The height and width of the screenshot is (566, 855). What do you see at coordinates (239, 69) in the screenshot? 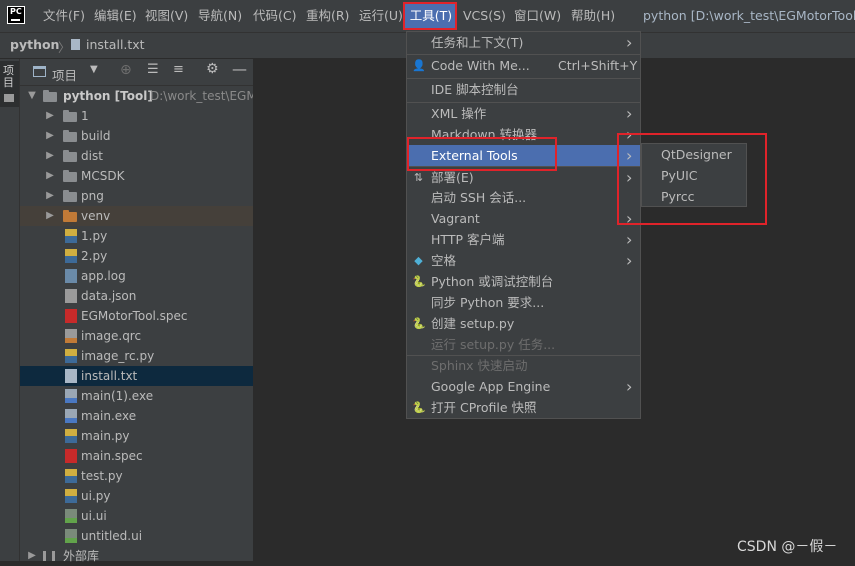
I see `minimize-icon: —` at bounding box center [239, 69].